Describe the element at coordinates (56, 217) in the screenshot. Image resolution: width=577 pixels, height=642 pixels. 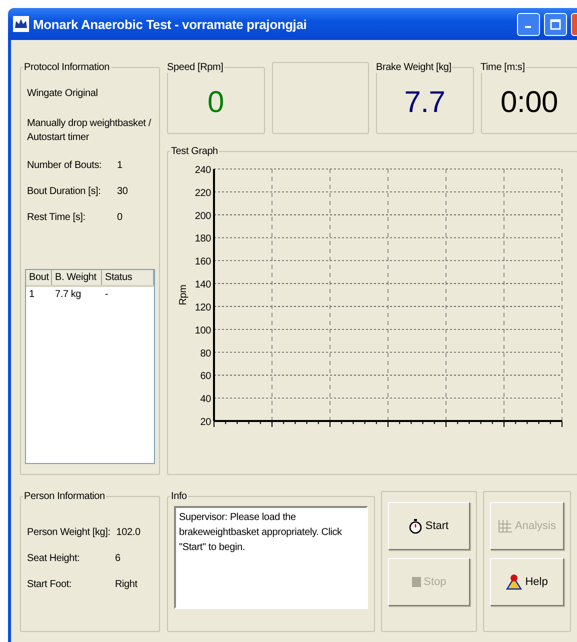
I see `field-label: Rest Time [s]:` at that location.